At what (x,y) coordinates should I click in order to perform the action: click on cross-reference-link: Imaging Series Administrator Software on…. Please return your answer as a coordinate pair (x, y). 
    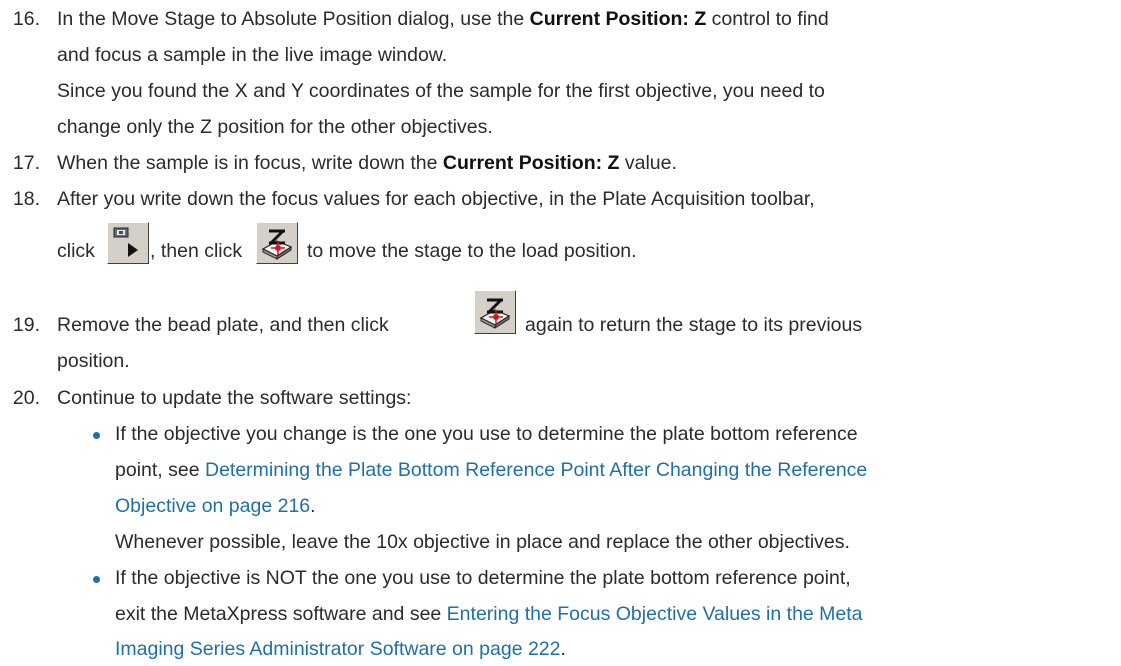
    Looking at the image, I should click on (338, 649).